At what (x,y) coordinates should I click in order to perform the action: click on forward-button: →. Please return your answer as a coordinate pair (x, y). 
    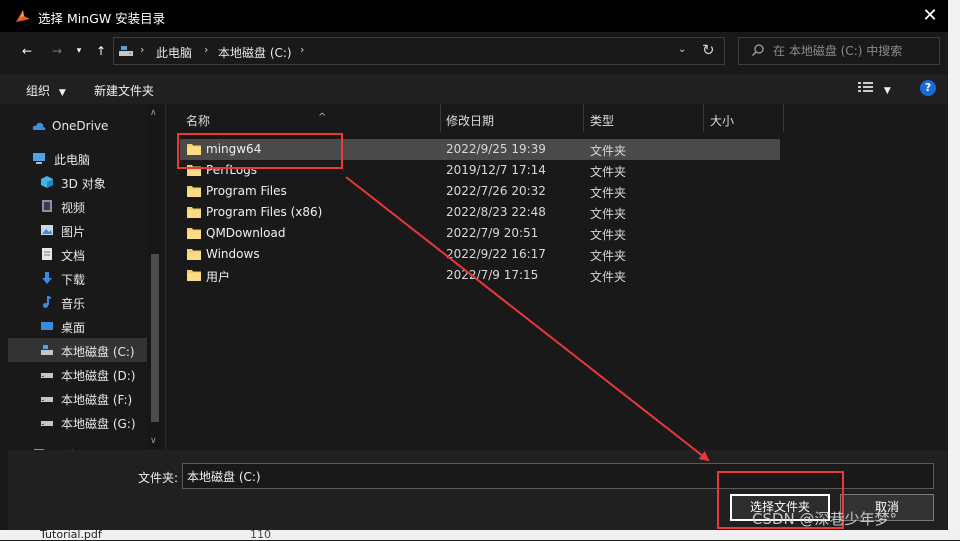
    Looking at the image, I should click on (57, 51).